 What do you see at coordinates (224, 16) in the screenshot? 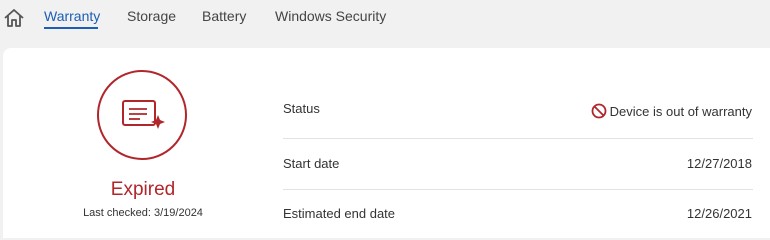
I see `tab-battery: Battery` at bounding box center [224, 16].